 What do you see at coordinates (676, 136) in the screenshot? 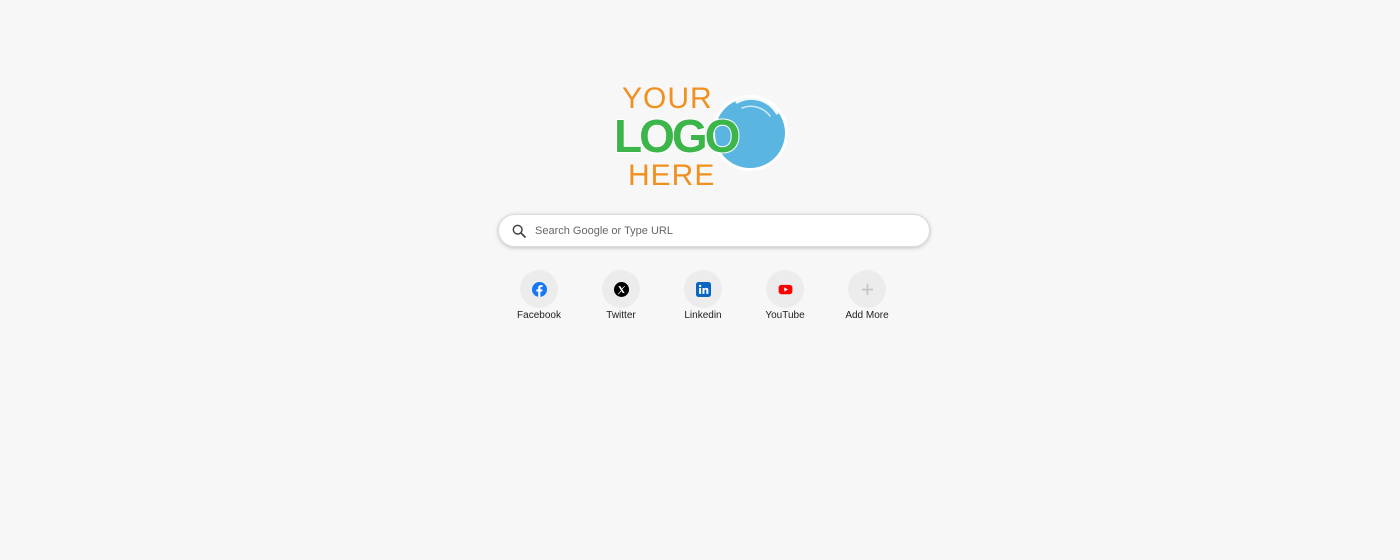
I see `logo-line-2: LOGO` at bounding box center [676, 136].